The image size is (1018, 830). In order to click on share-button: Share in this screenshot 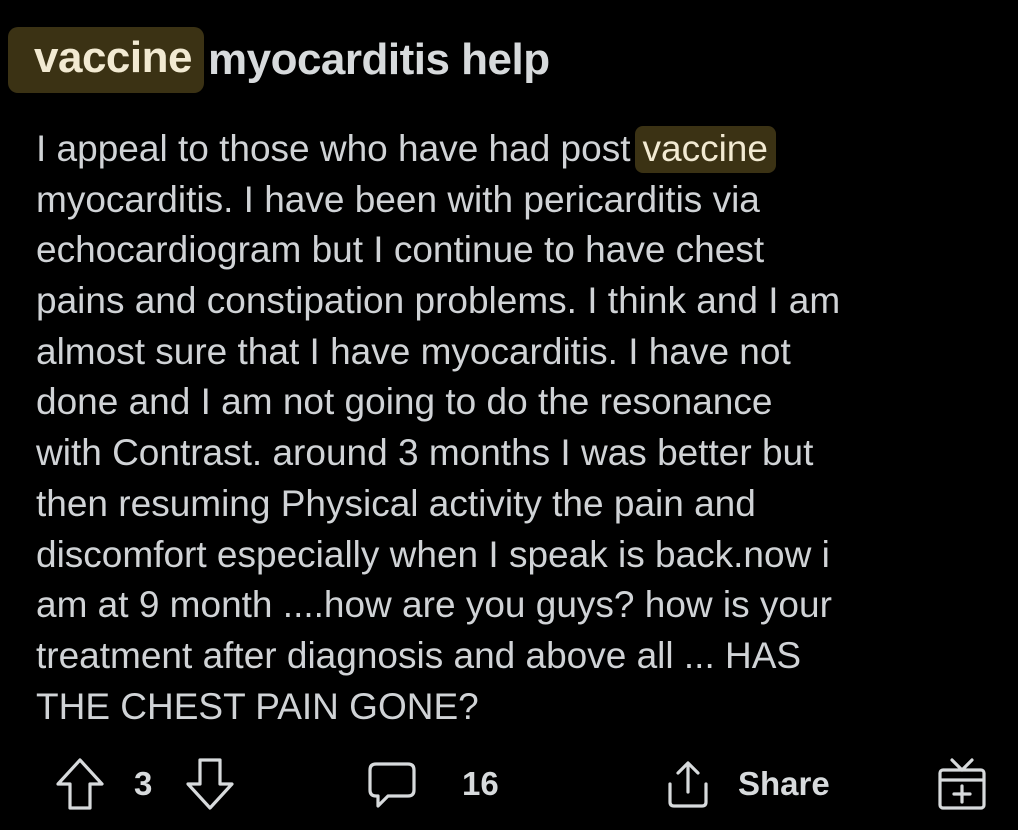, I will do `click(745, 784)`.